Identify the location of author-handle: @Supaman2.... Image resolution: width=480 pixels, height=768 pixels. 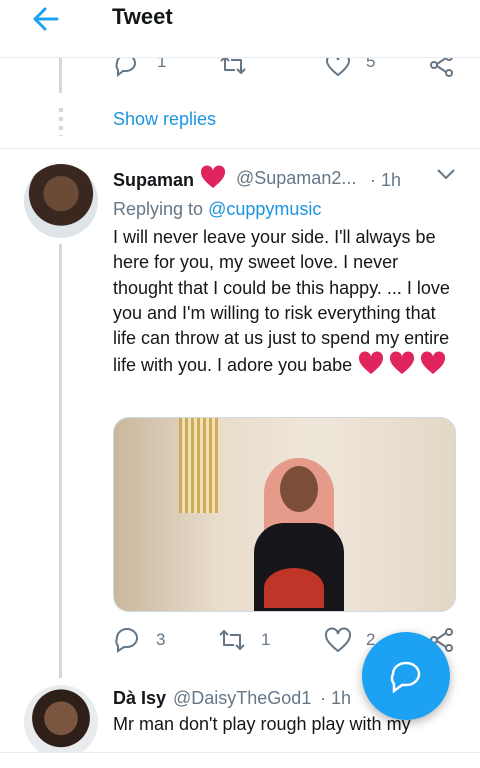
(296, 178).